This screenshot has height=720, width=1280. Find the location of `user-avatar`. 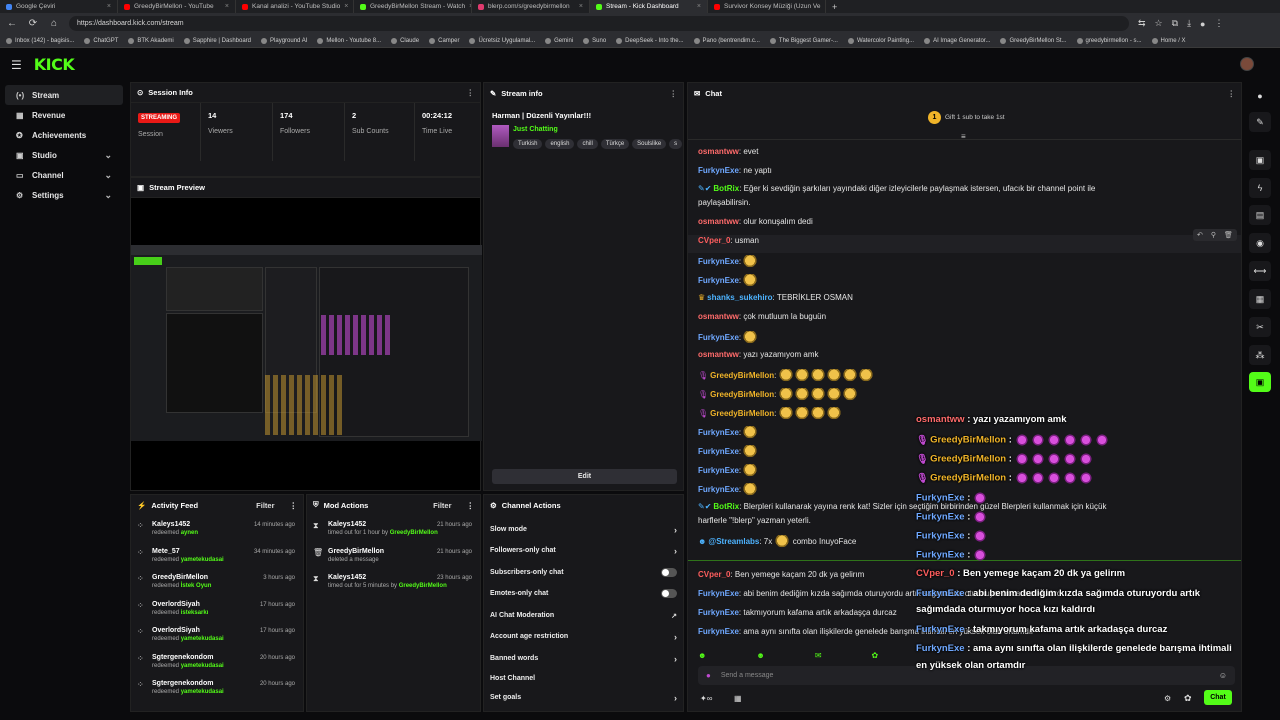

user-avatar is located at coordinates (1247, 64).